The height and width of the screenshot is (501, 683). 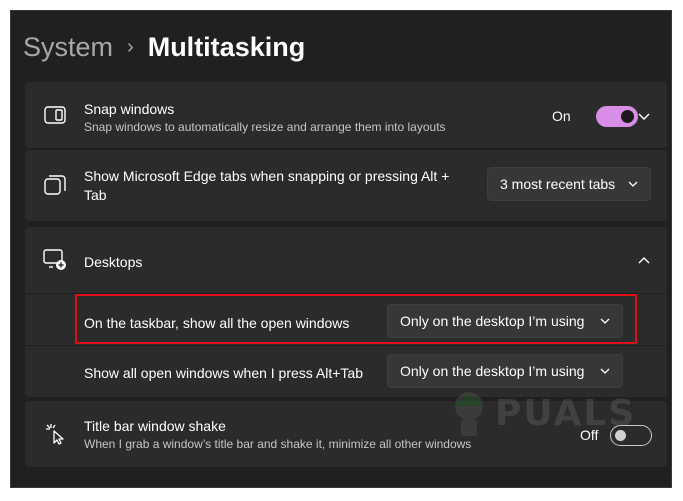 I want to click on shake-title: Title bar window shake, so click(x=155, y=426).